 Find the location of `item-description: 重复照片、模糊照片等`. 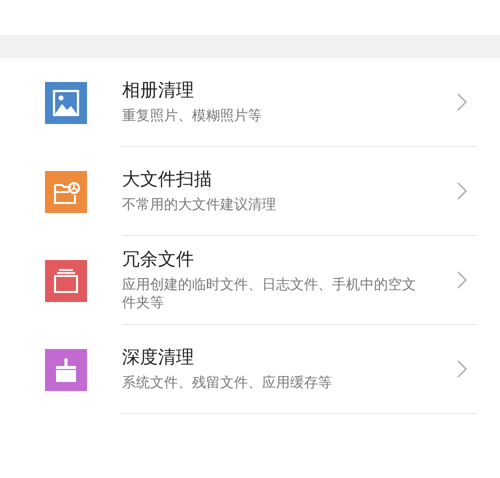

item-description: 重复照片、模糊照片等 is located at coordinates (192, 116).